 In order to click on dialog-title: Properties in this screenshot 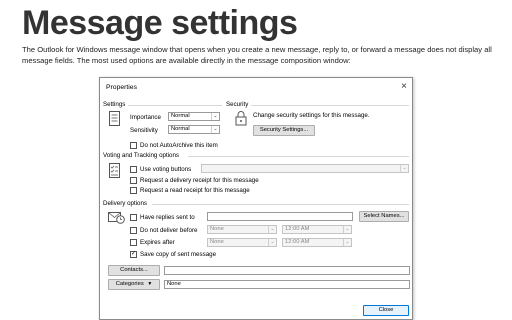, I will do `click(121, 87)`.